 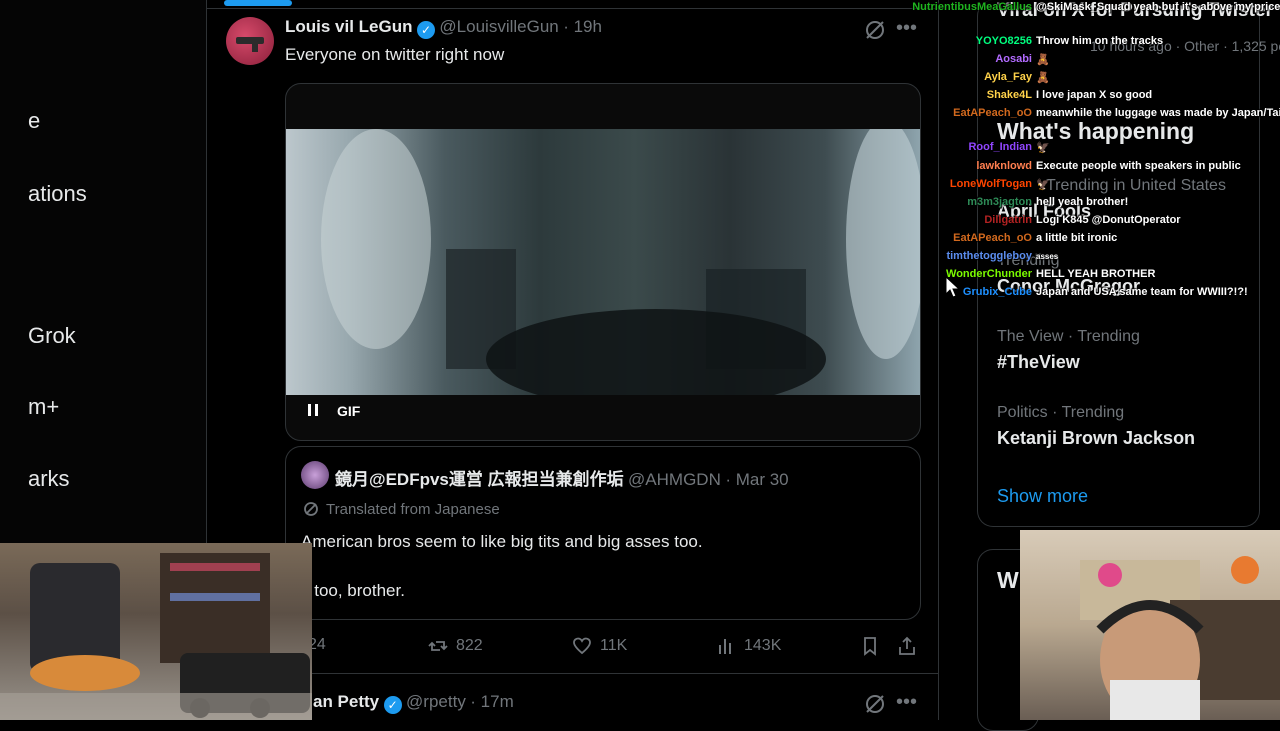 I want to click on nav-label: arks, so click(x=49, y=478).